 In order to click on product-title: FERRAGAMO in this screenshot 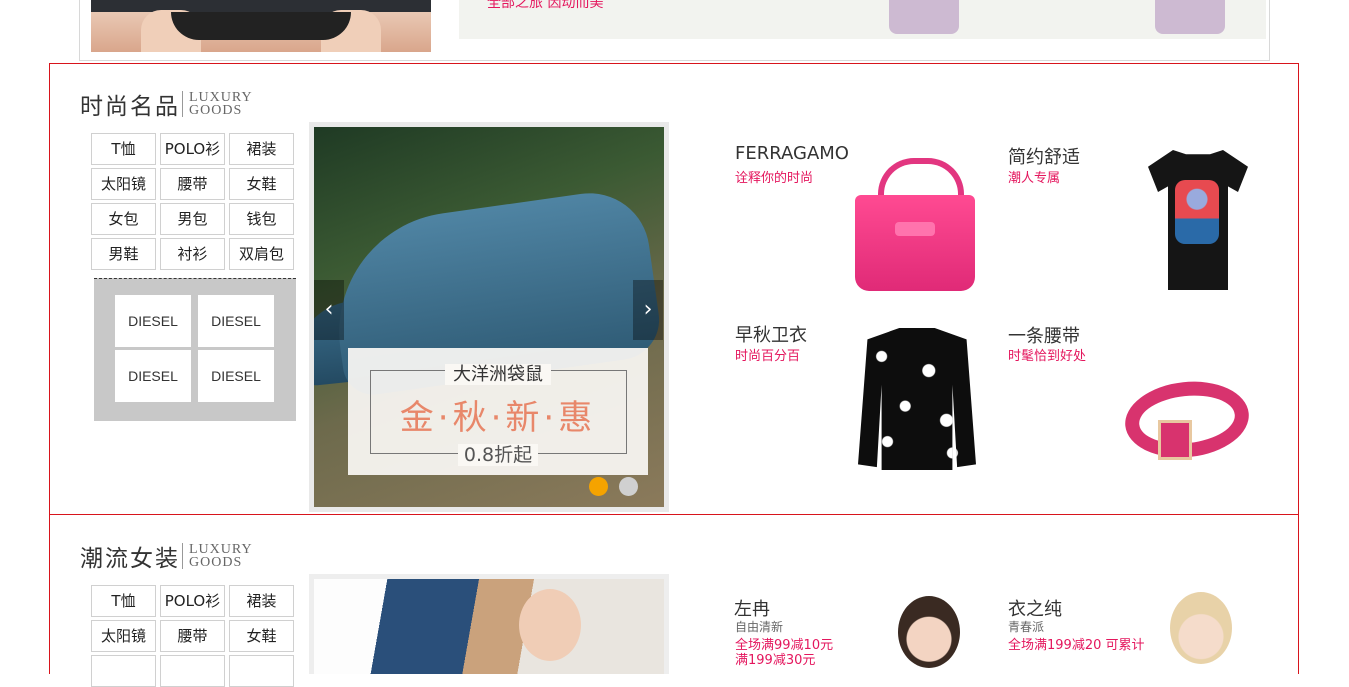, I will do `click(792, 153)`.